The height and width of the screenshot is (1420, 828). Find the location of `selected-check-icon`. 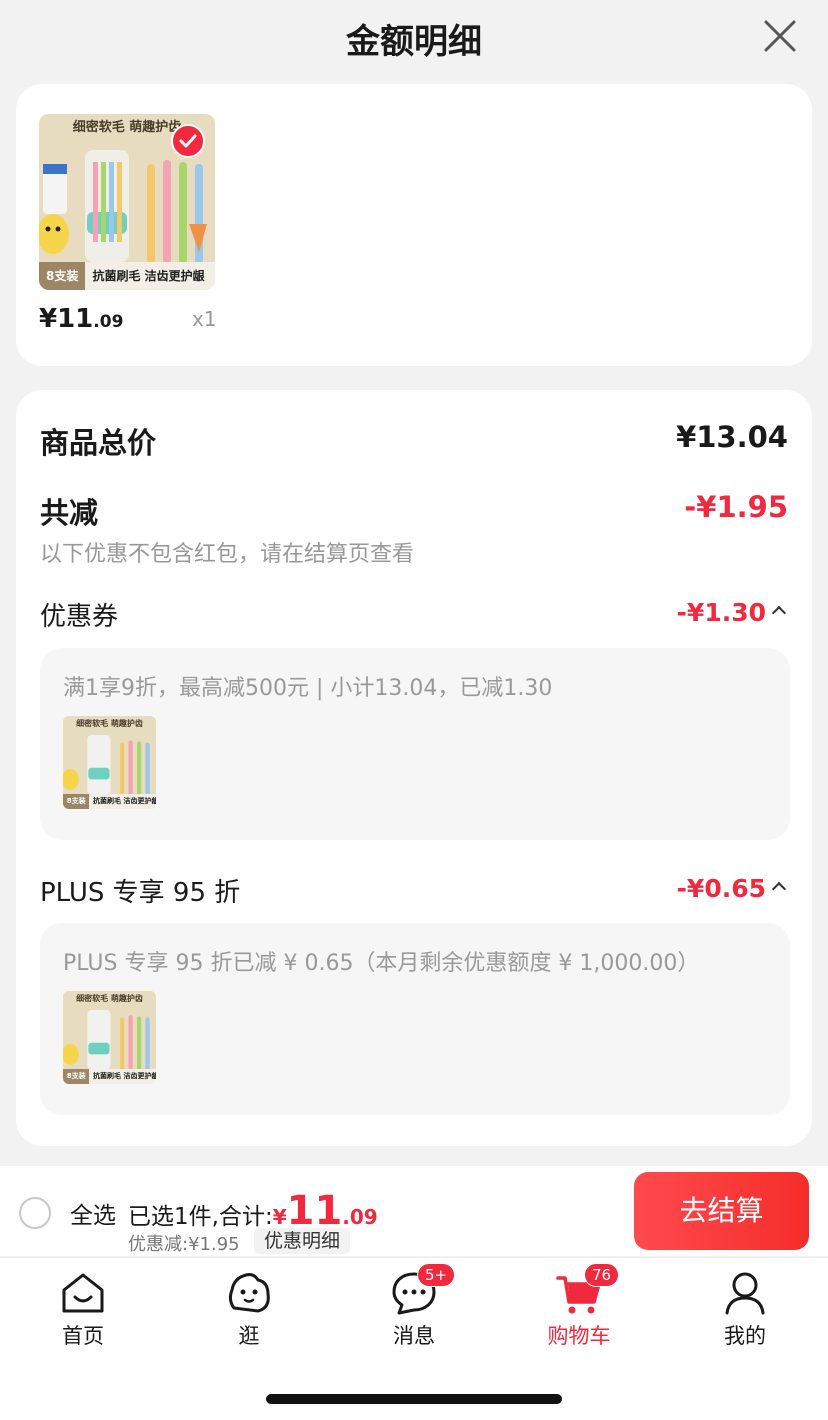

selected-check-icon is located at coordinates (188, 141).